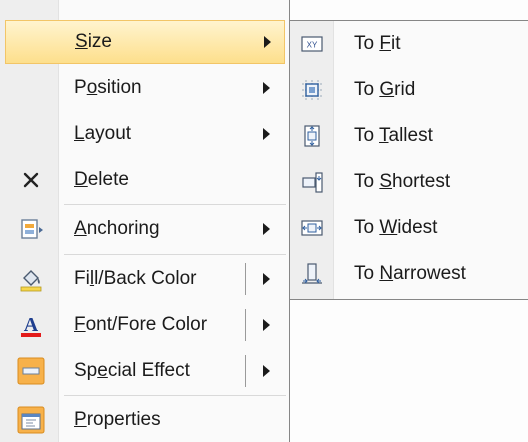 The width and height of the screenshot is (528, 442). What do you see at coordinates (145, 42) in the screenshot?
I see `menu-item-size: Size` at bounding box center [145, 42].